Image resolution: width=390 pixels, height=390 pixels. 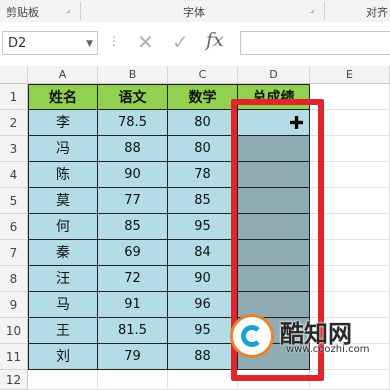 I want to click on name-box-value: D2, so click(x=17, y=43).